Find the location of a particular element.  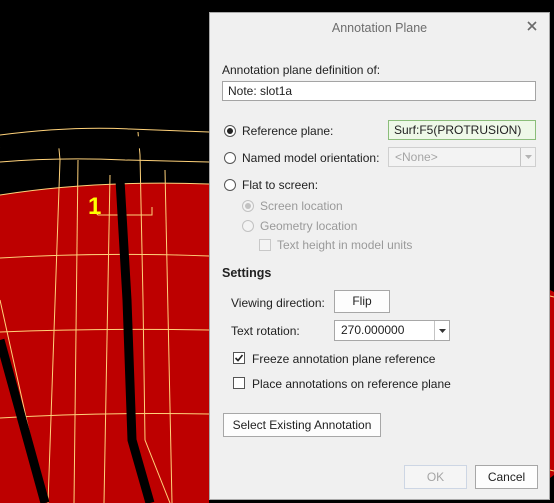

named-orientation-label: Named model orientation: is located at coordinates (311, 158).